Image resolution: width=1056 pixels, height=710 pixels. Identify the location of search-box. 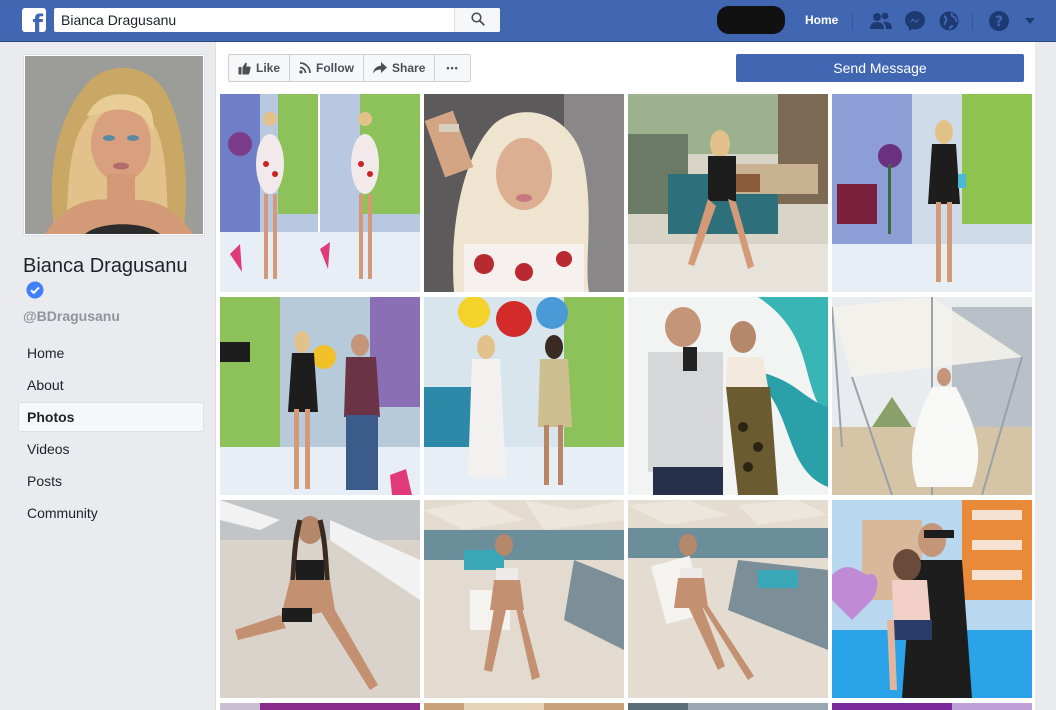
(277, 20).